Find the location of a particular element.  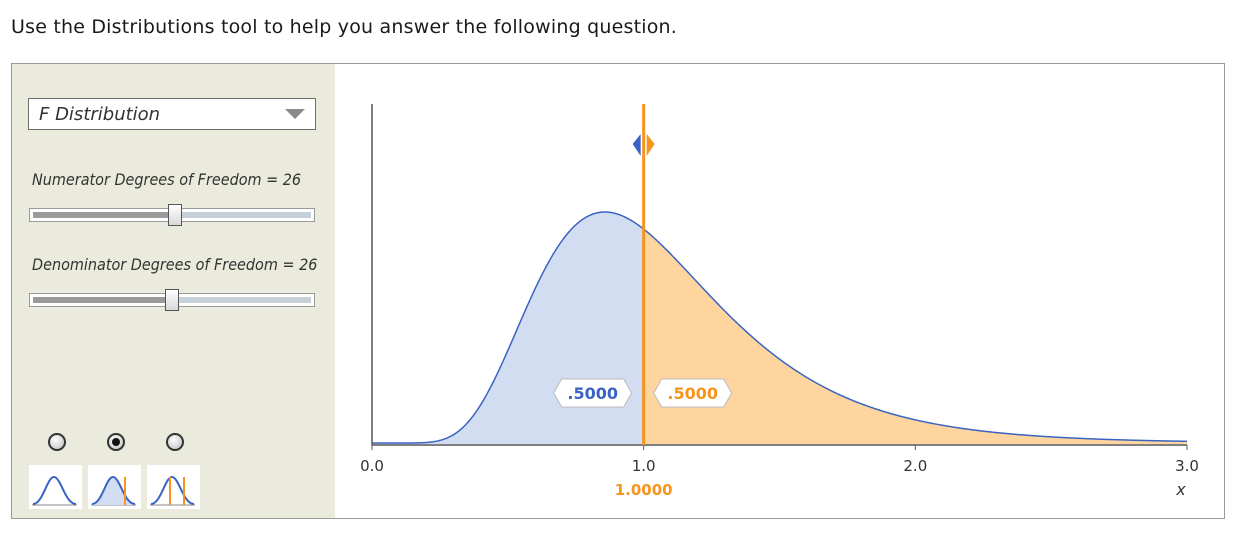

x-tick-label: 1.0 is located at coordinates (644, 466).